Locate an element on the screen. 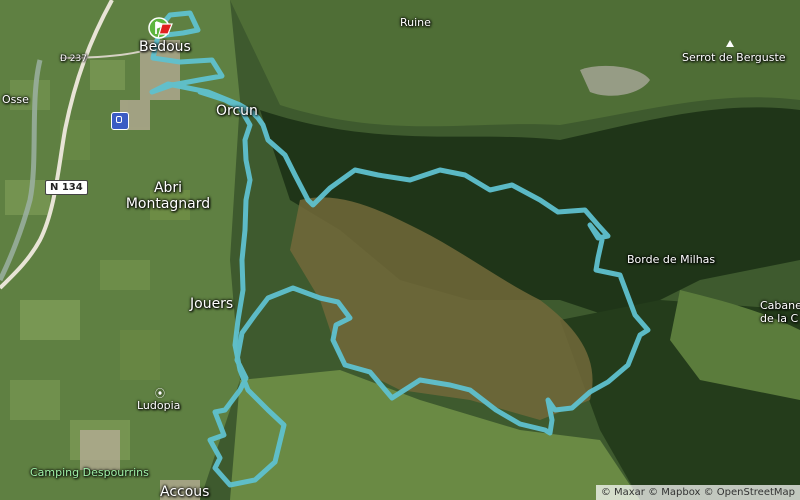 Image resolution: width=800 pixels, height=500 pixels. label-accous: Accous is located at coordinates (185, 492).